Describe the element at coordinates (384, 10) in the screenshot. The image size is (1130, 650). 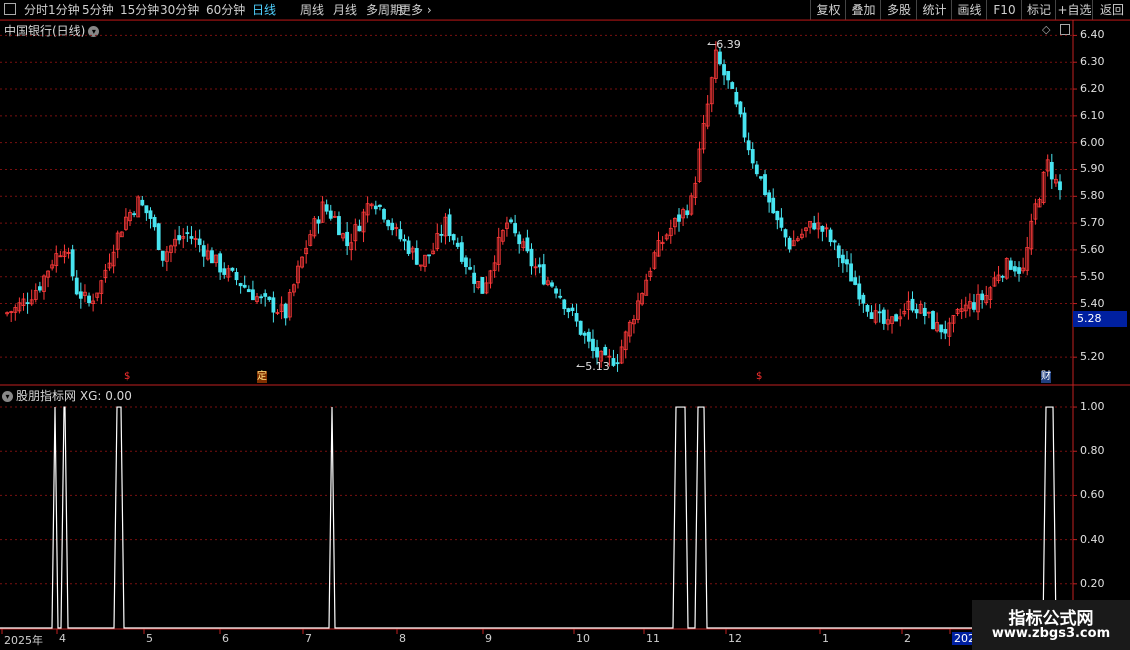
I see `tab-period-9: 多周期` at that location.